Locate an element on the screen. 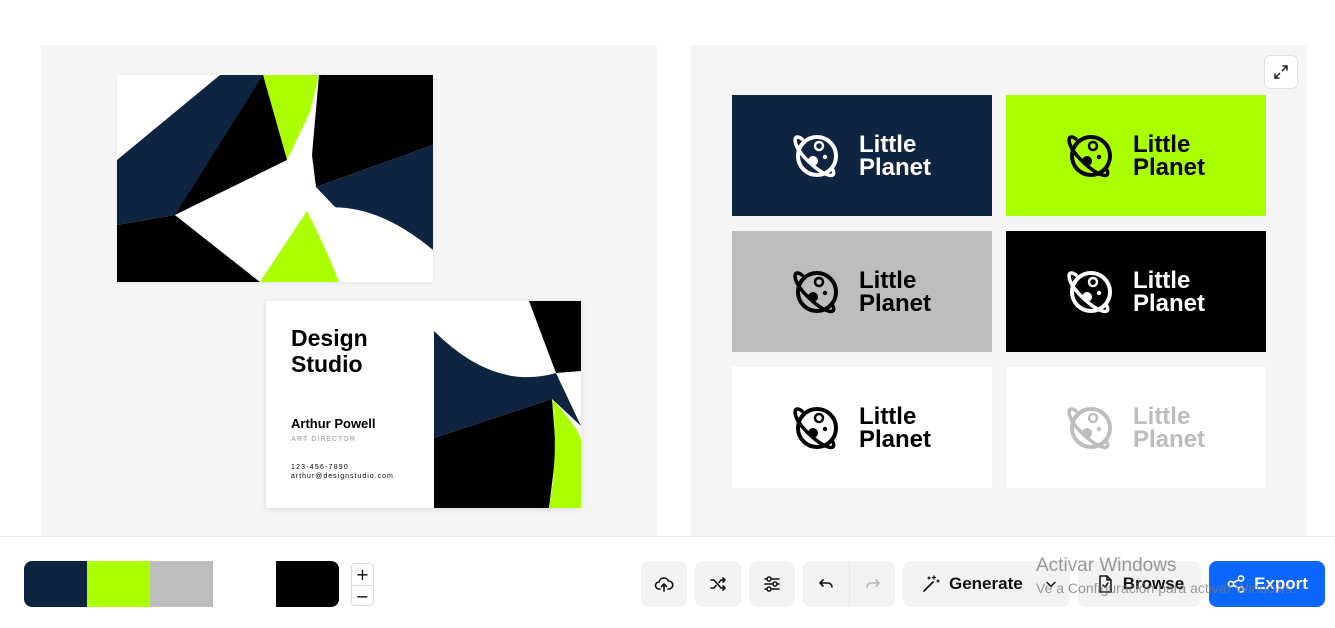 Image resolution: width=1335 pixels, height=628 pixels. card-back is located at coordinates (275, 178).